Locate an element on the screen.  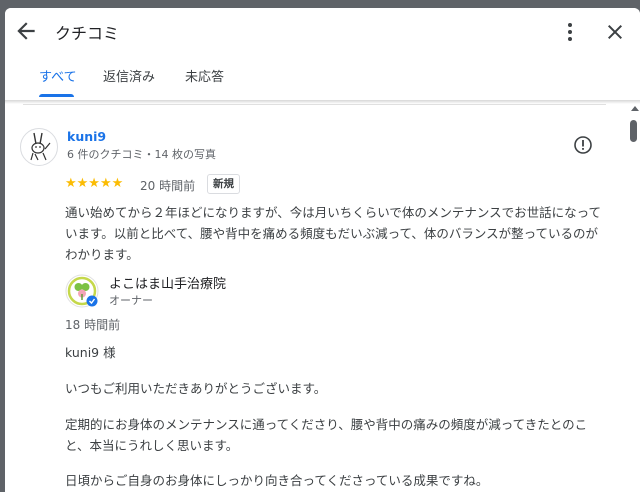
scrollbar-thumb is located at coordinates (633, 131).